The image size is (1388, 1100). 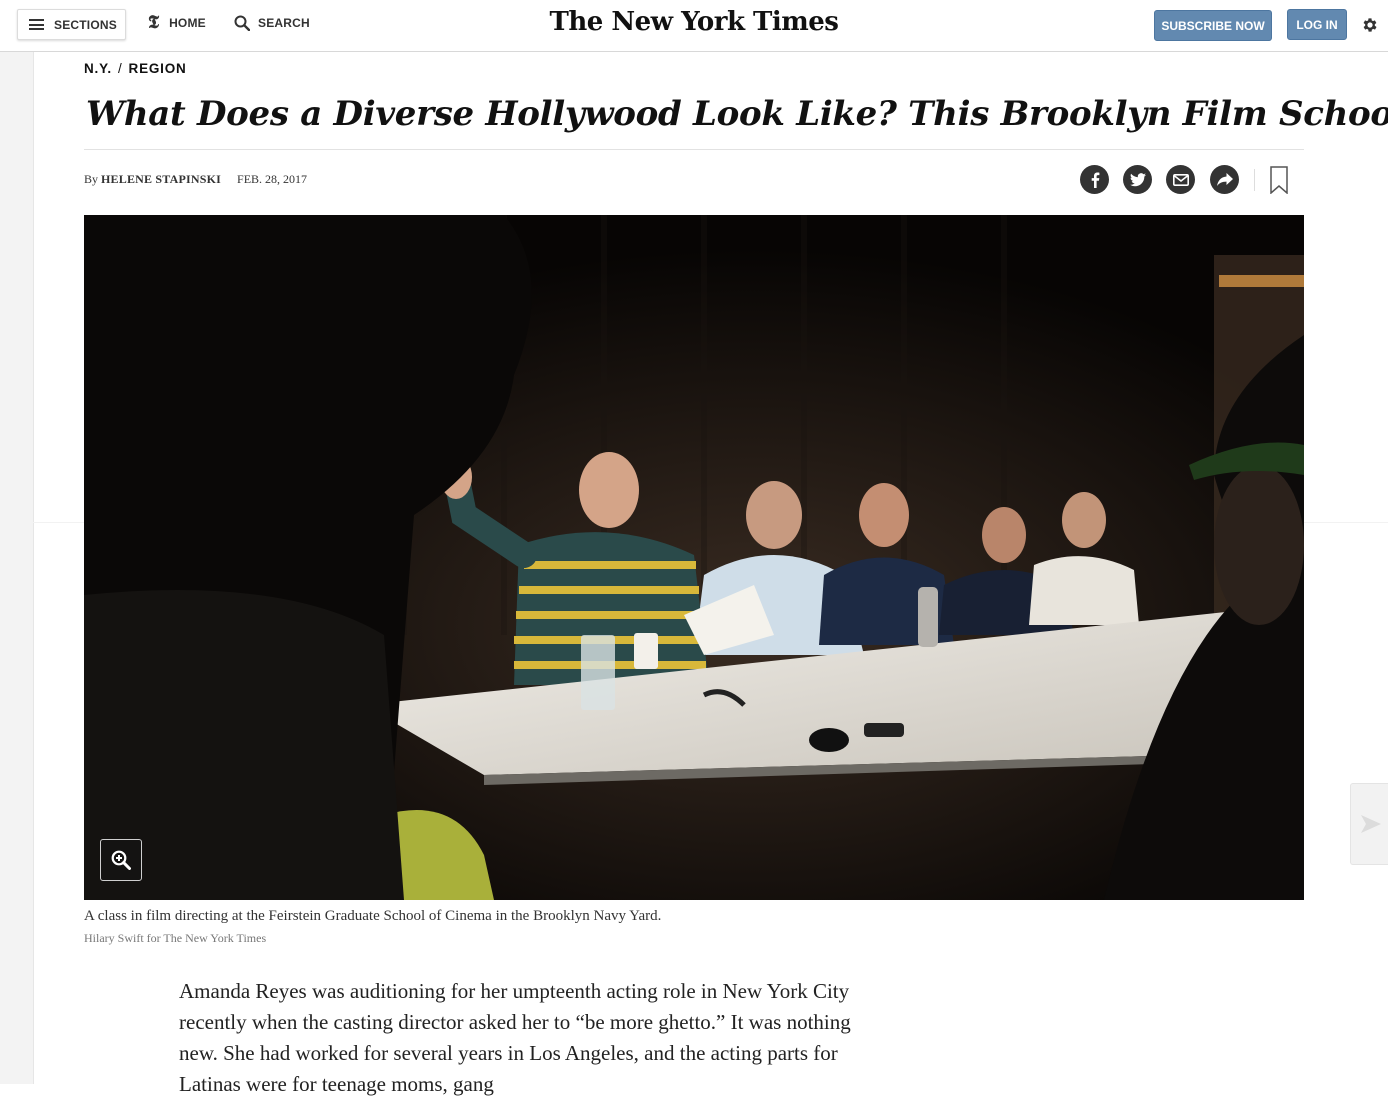 I want to click on byline-prefix: By, so click(x=91, y=179).